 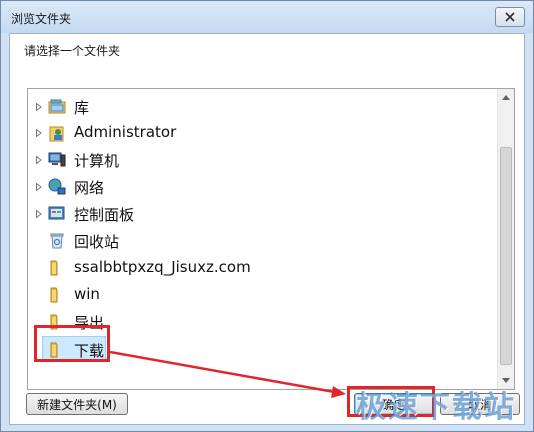 I want to click on tree-item-folder: 导出, so click(x=258, y=322).